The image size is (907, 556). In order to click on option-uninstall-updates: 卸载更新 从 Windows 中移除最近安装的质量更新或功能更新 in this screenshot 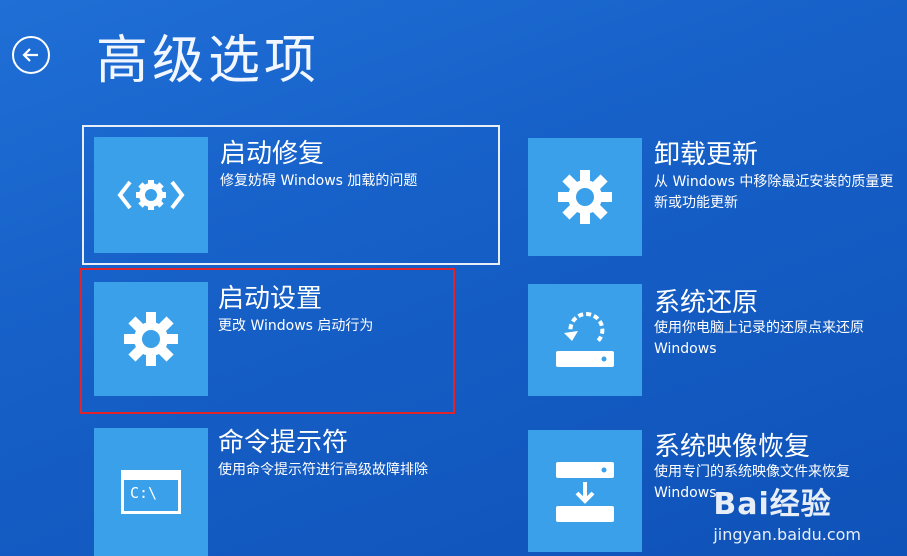, I will do `click(716, 195)`.